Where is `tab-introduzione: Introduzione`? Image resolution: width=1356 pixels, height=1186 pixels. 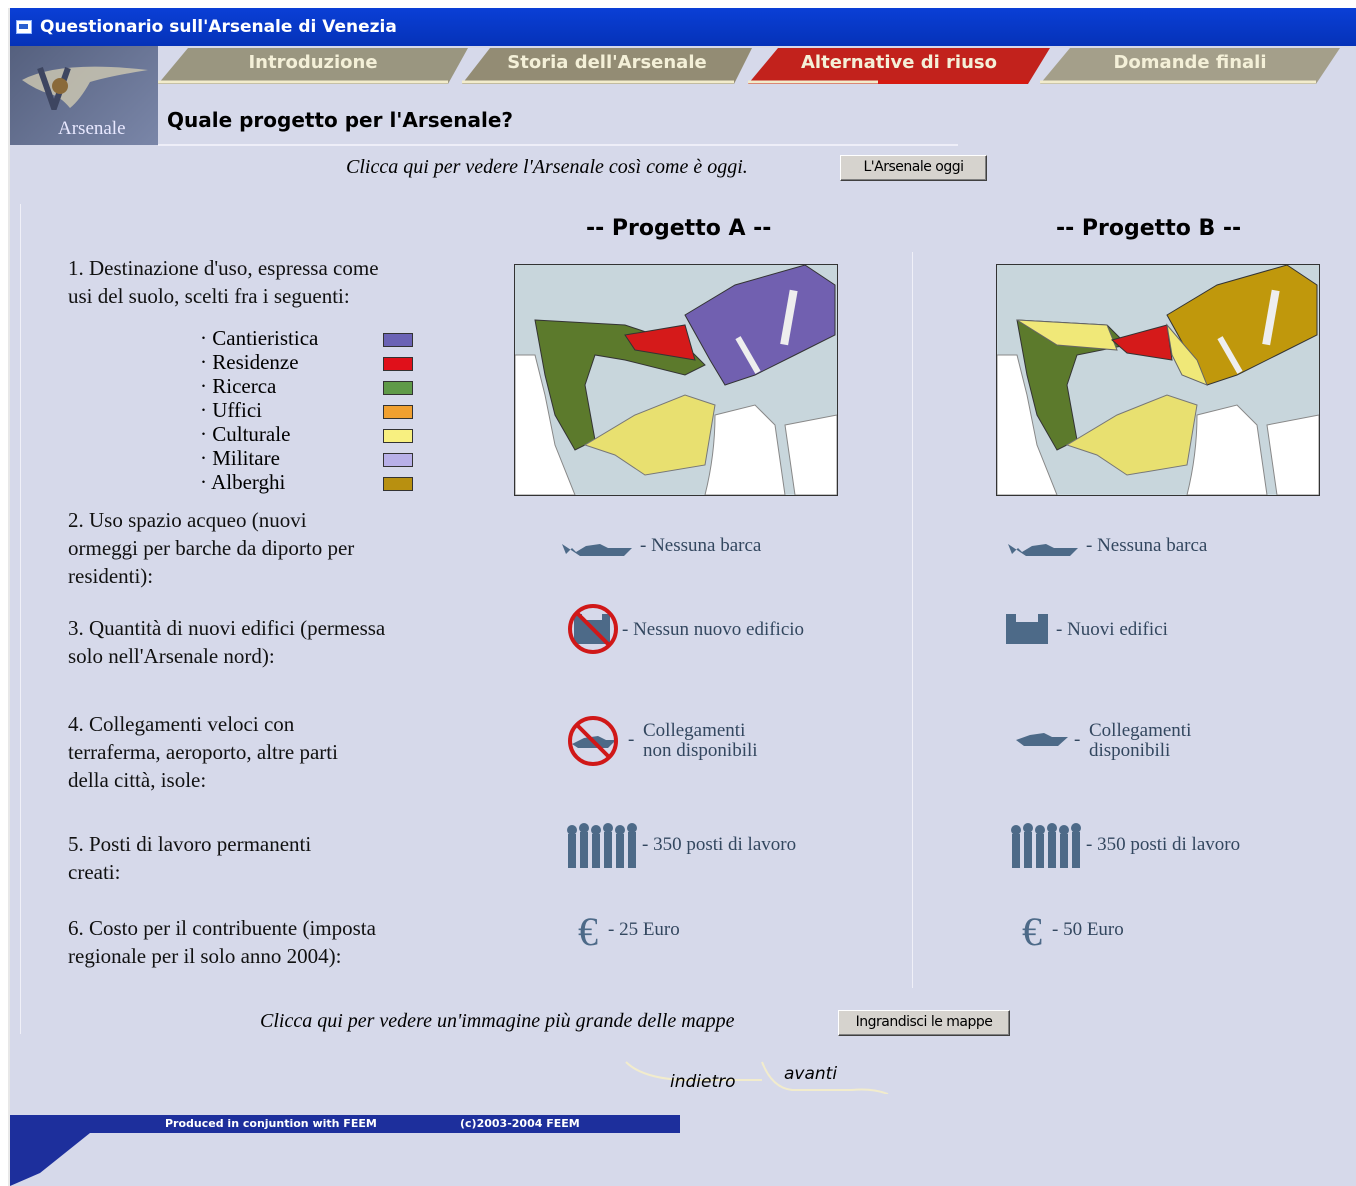 tab-introduzione: Introduzione is located at coordinates (313, 66).